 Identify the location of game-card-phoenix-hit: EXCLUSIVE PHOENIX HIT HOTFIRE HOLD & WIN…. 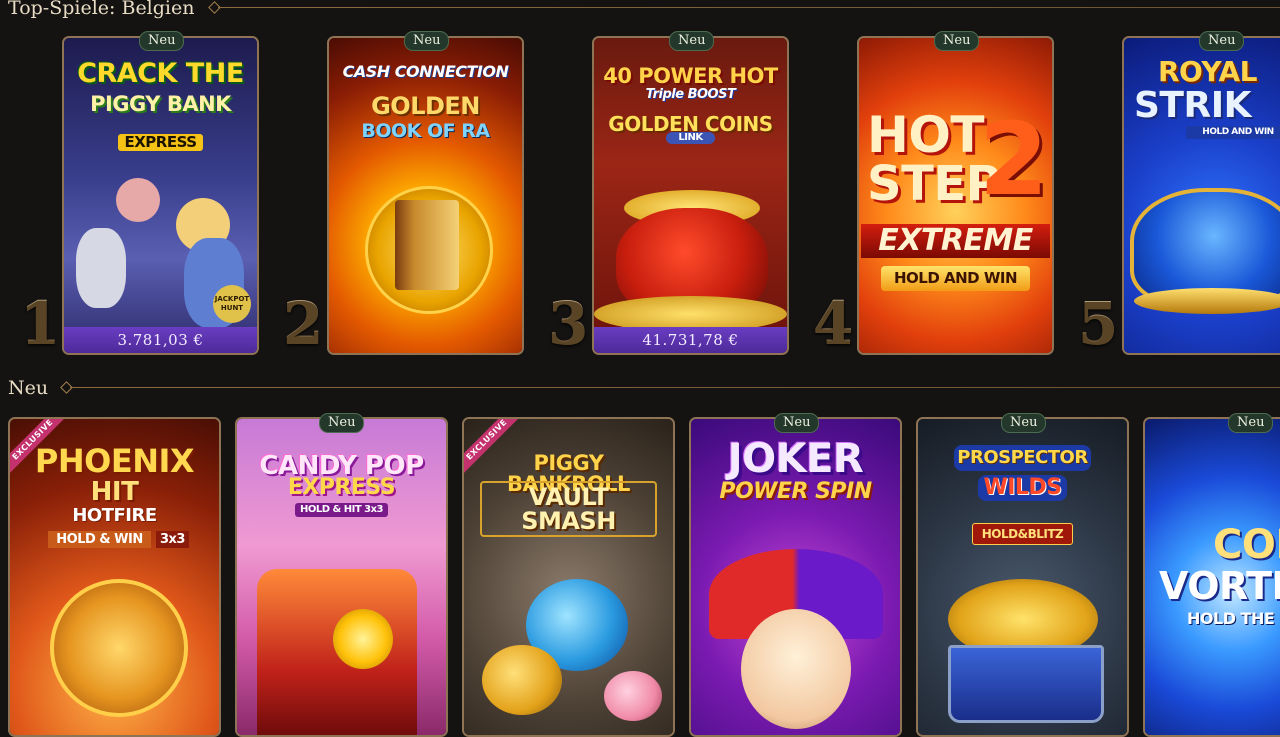
(114, 577).